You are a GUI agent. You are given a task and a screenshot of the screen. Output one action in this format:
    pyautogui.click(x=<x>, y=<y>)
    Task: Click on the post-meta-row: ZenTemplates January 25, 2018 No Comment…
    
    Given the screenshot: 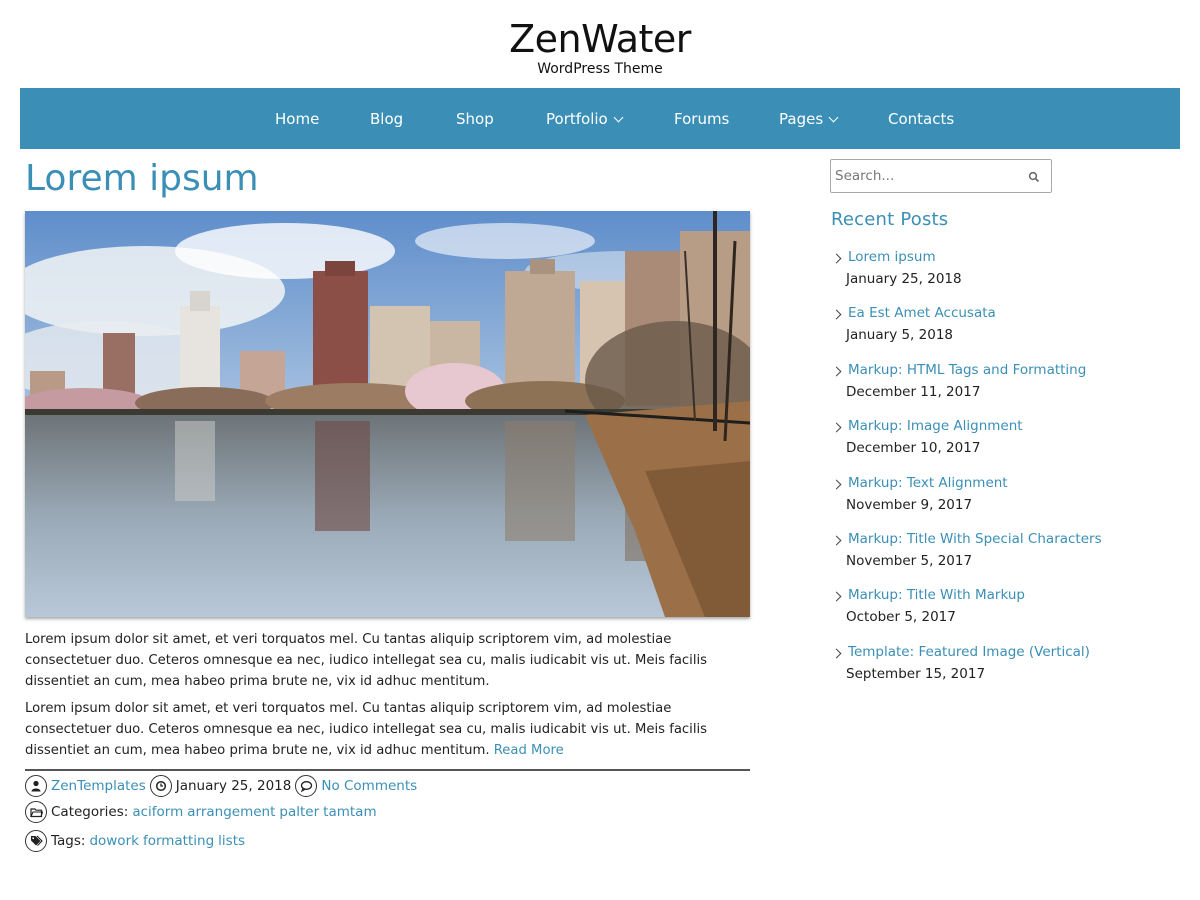 What is the action you would take?
    pyautogui.click(x=221, y=786)
    